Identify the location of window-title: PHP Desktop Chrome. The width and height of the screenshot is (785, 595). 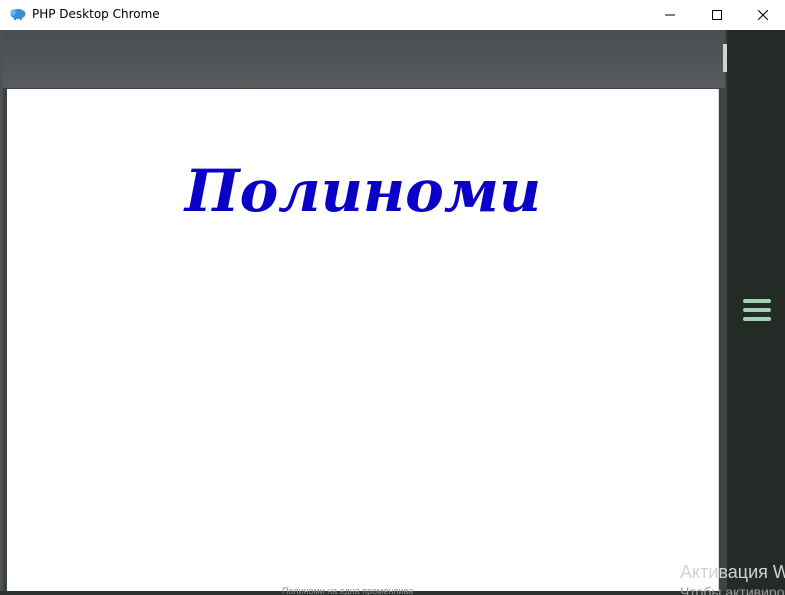
(96, 14).